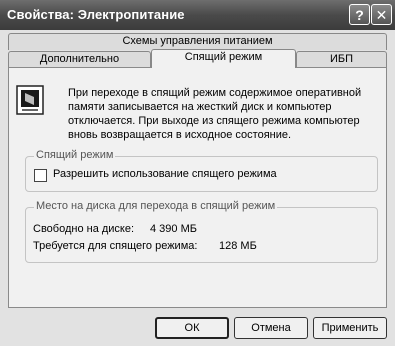 Image resolution: width=395 pixels, height=346 pixels. Describe the element at coordinates (173, 229) in the screenshot. I see `free-space-value: 4 390 МБ` at that location.